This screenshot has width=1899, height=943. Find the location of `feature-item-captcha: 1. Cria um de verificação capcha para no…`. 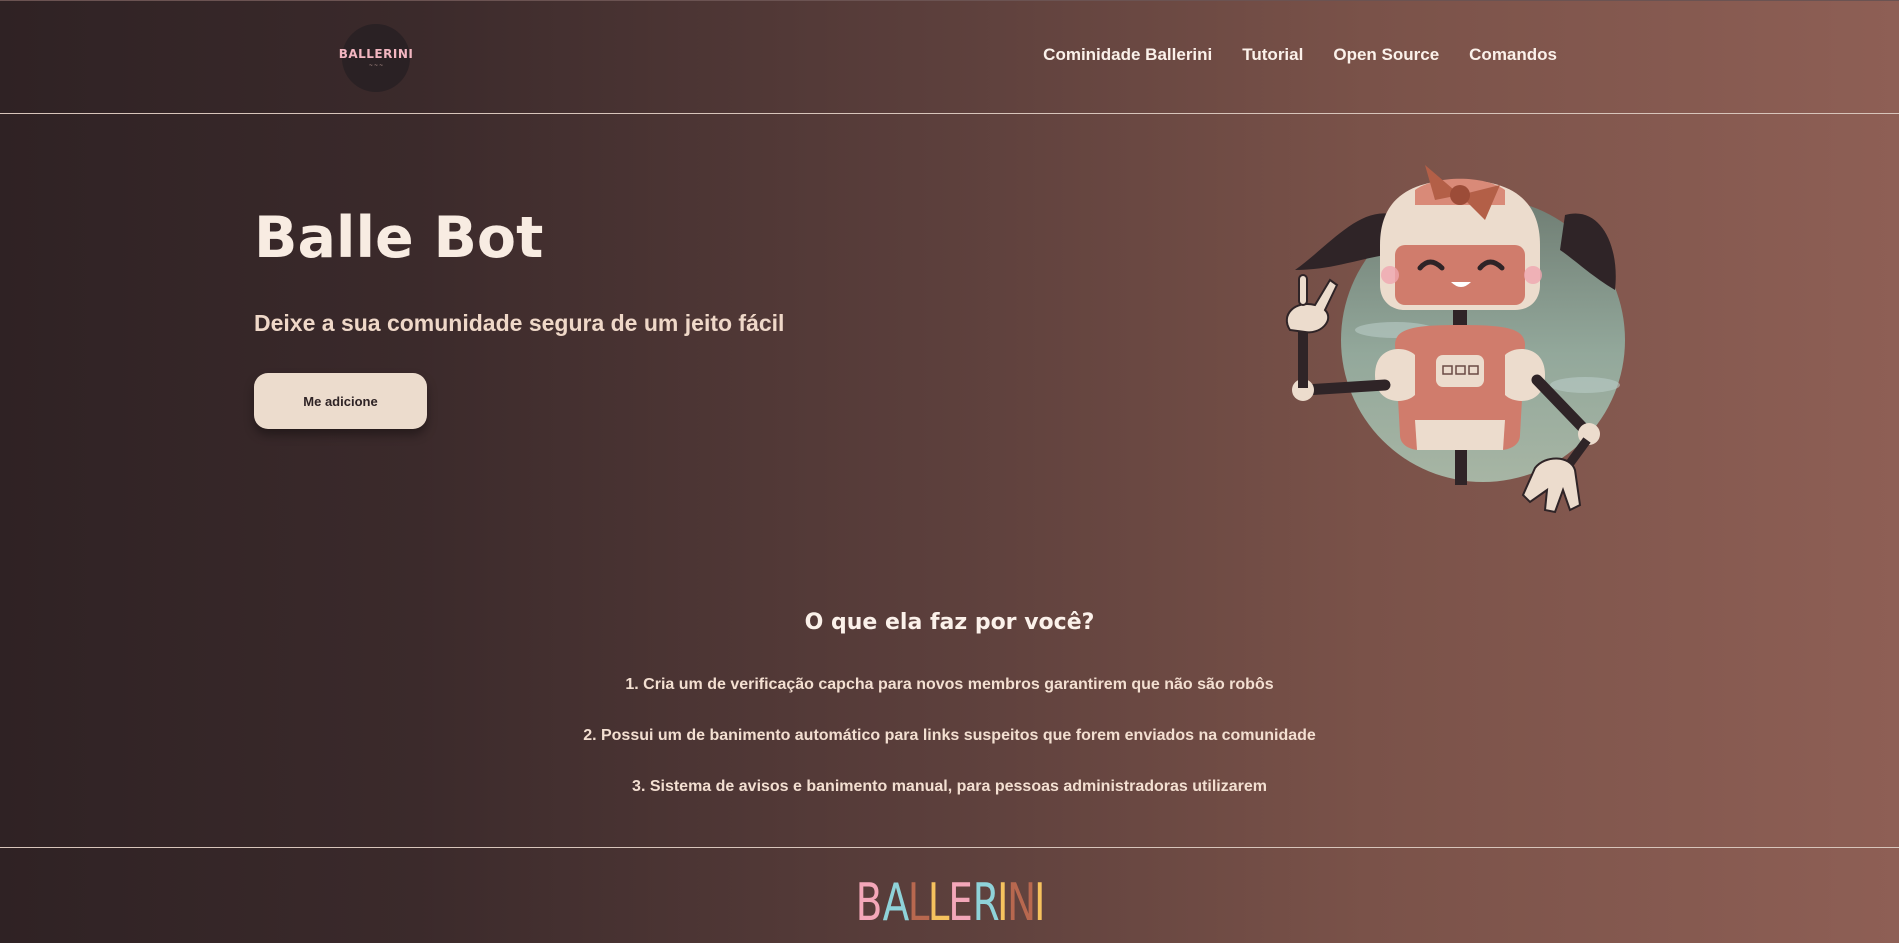

feature-item-captcha: 1. Cria um de verificação capcha para no… is located at coordinates (949, 684).